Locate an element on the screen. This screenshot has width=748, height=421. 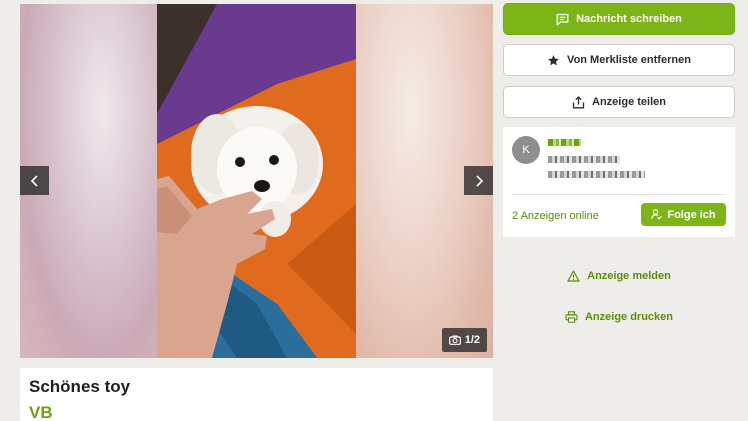
listing-title-card: Schönes toy VB is located at coordinates (256, 394).